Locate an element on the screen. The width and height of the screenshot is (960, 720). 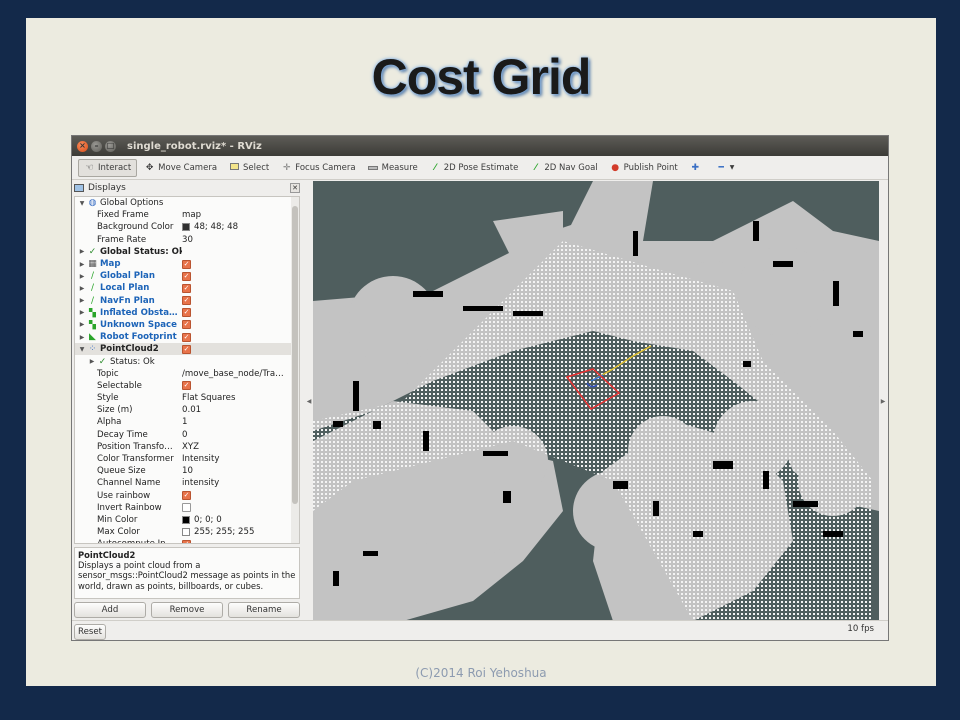
obstacle-cell is located at coordinates (495, 453).